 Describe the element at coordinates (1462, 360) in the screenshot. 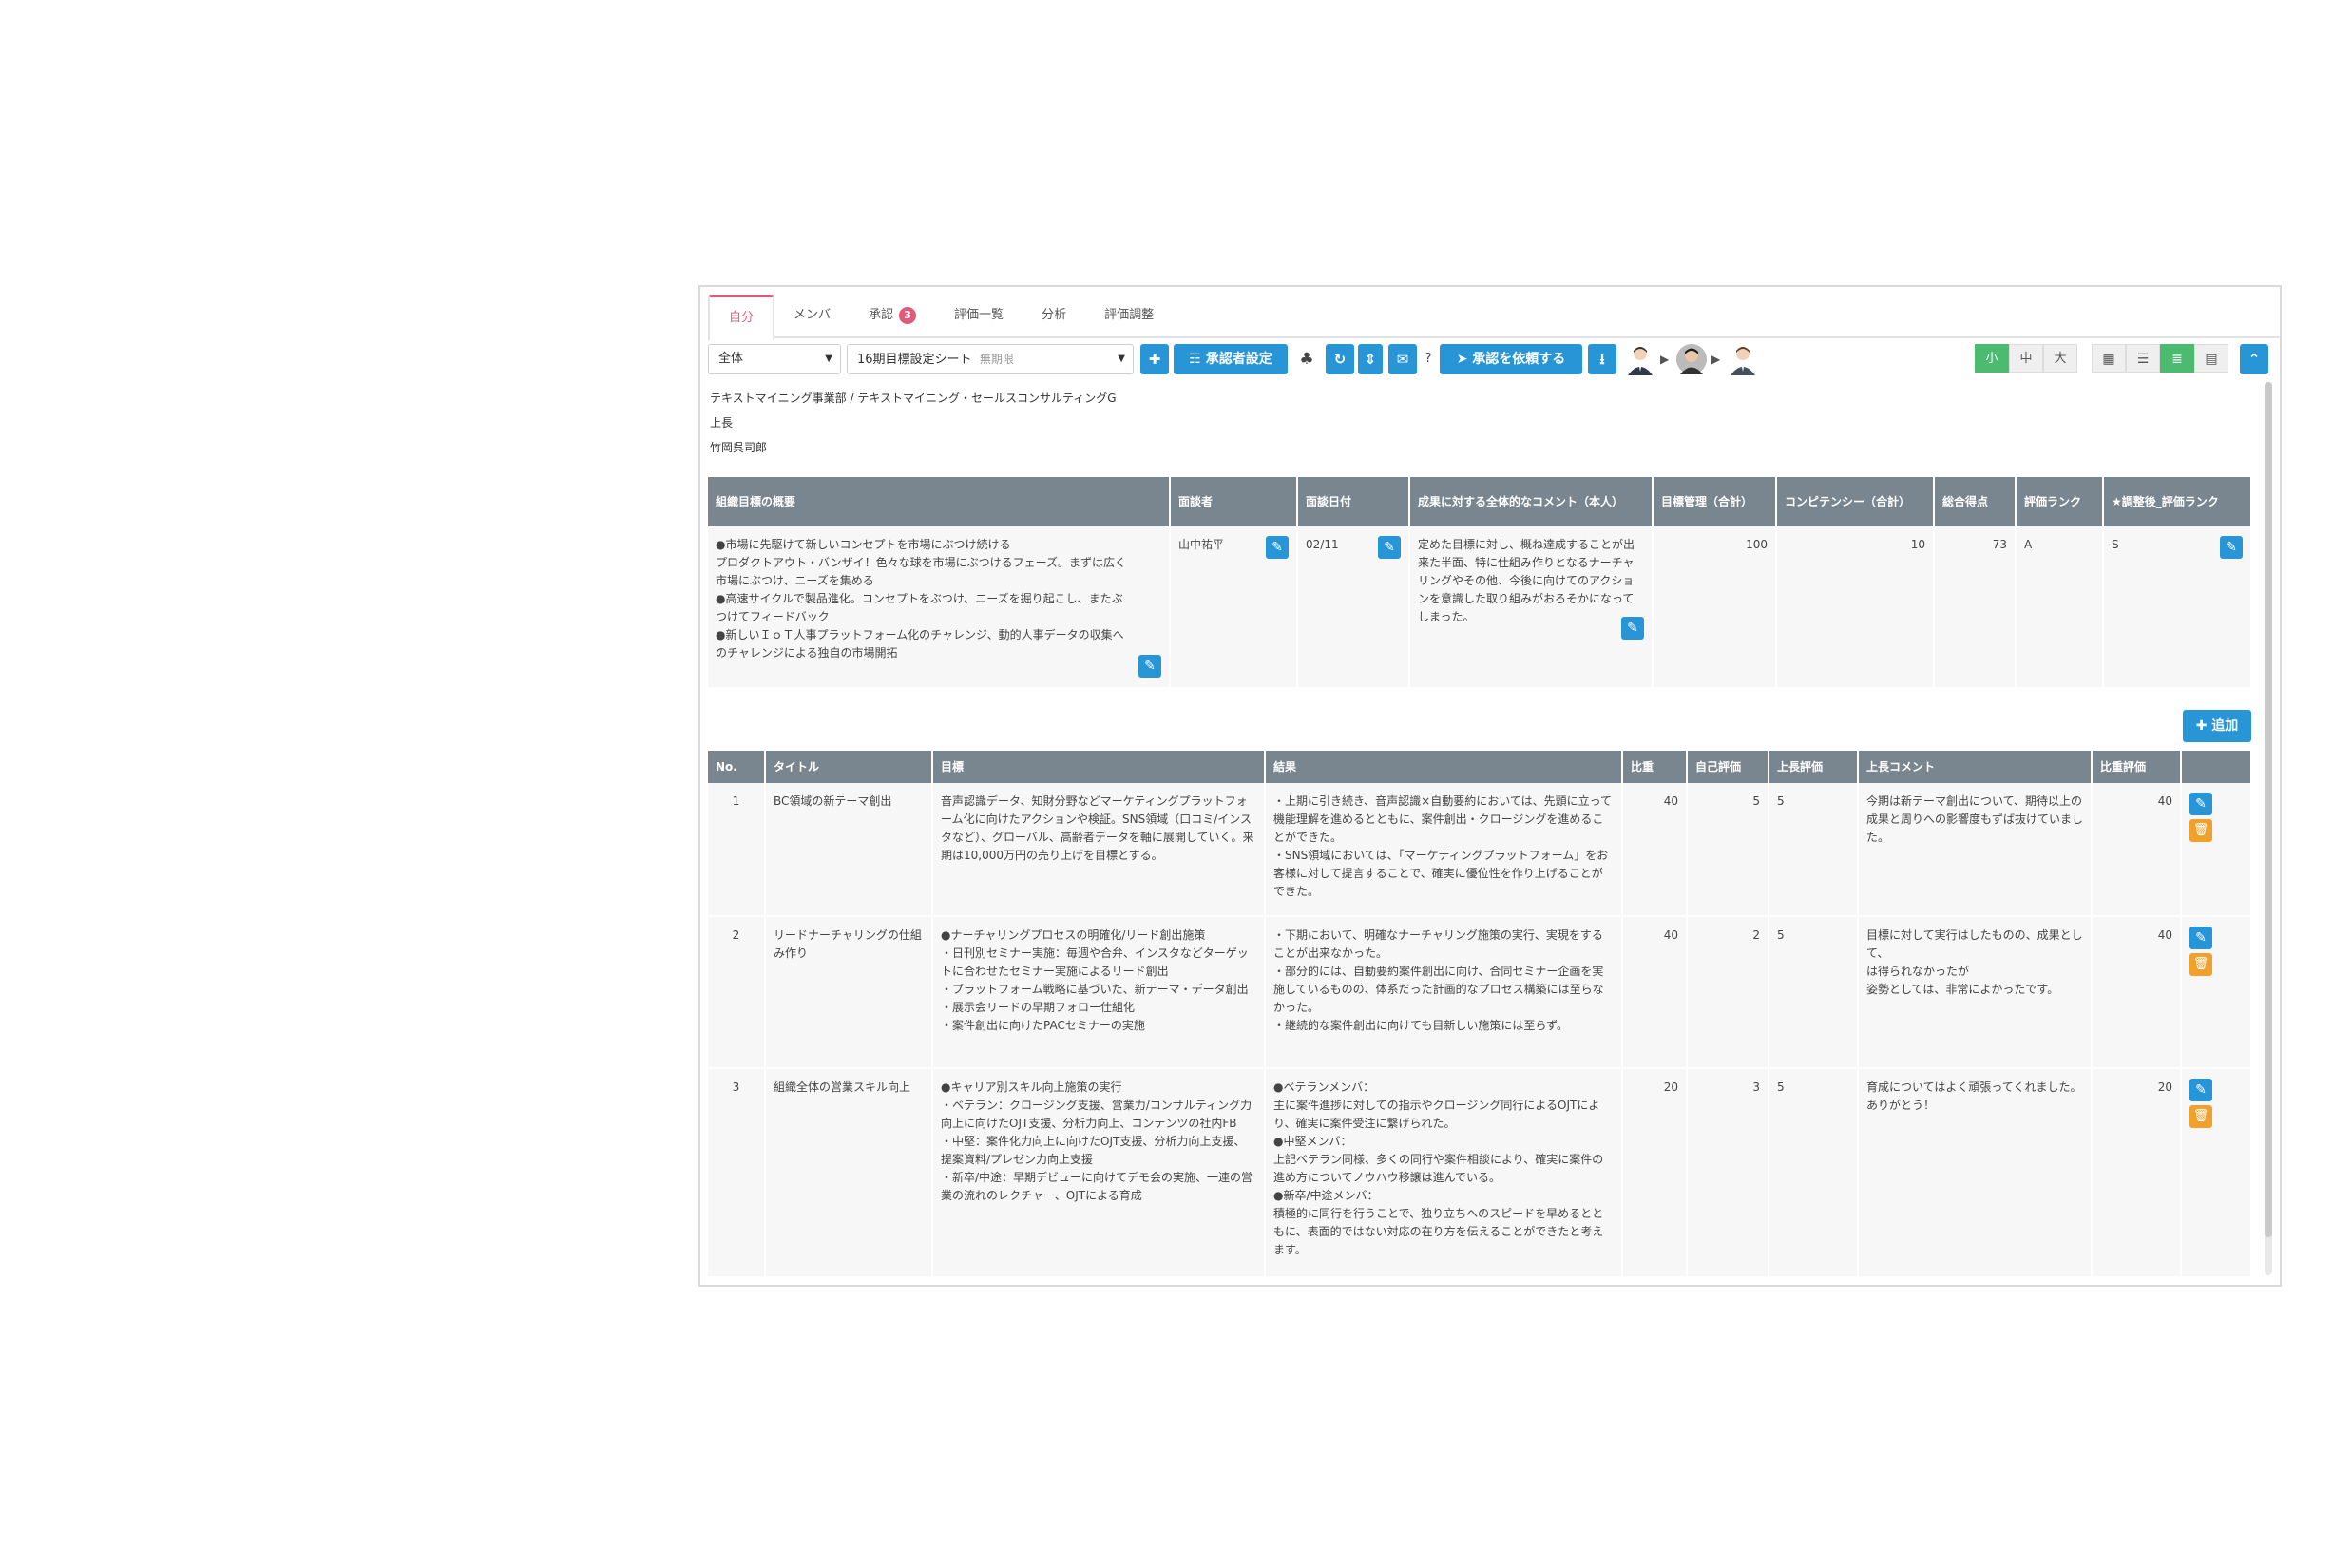

I see `send-icon: ➤` at that location.